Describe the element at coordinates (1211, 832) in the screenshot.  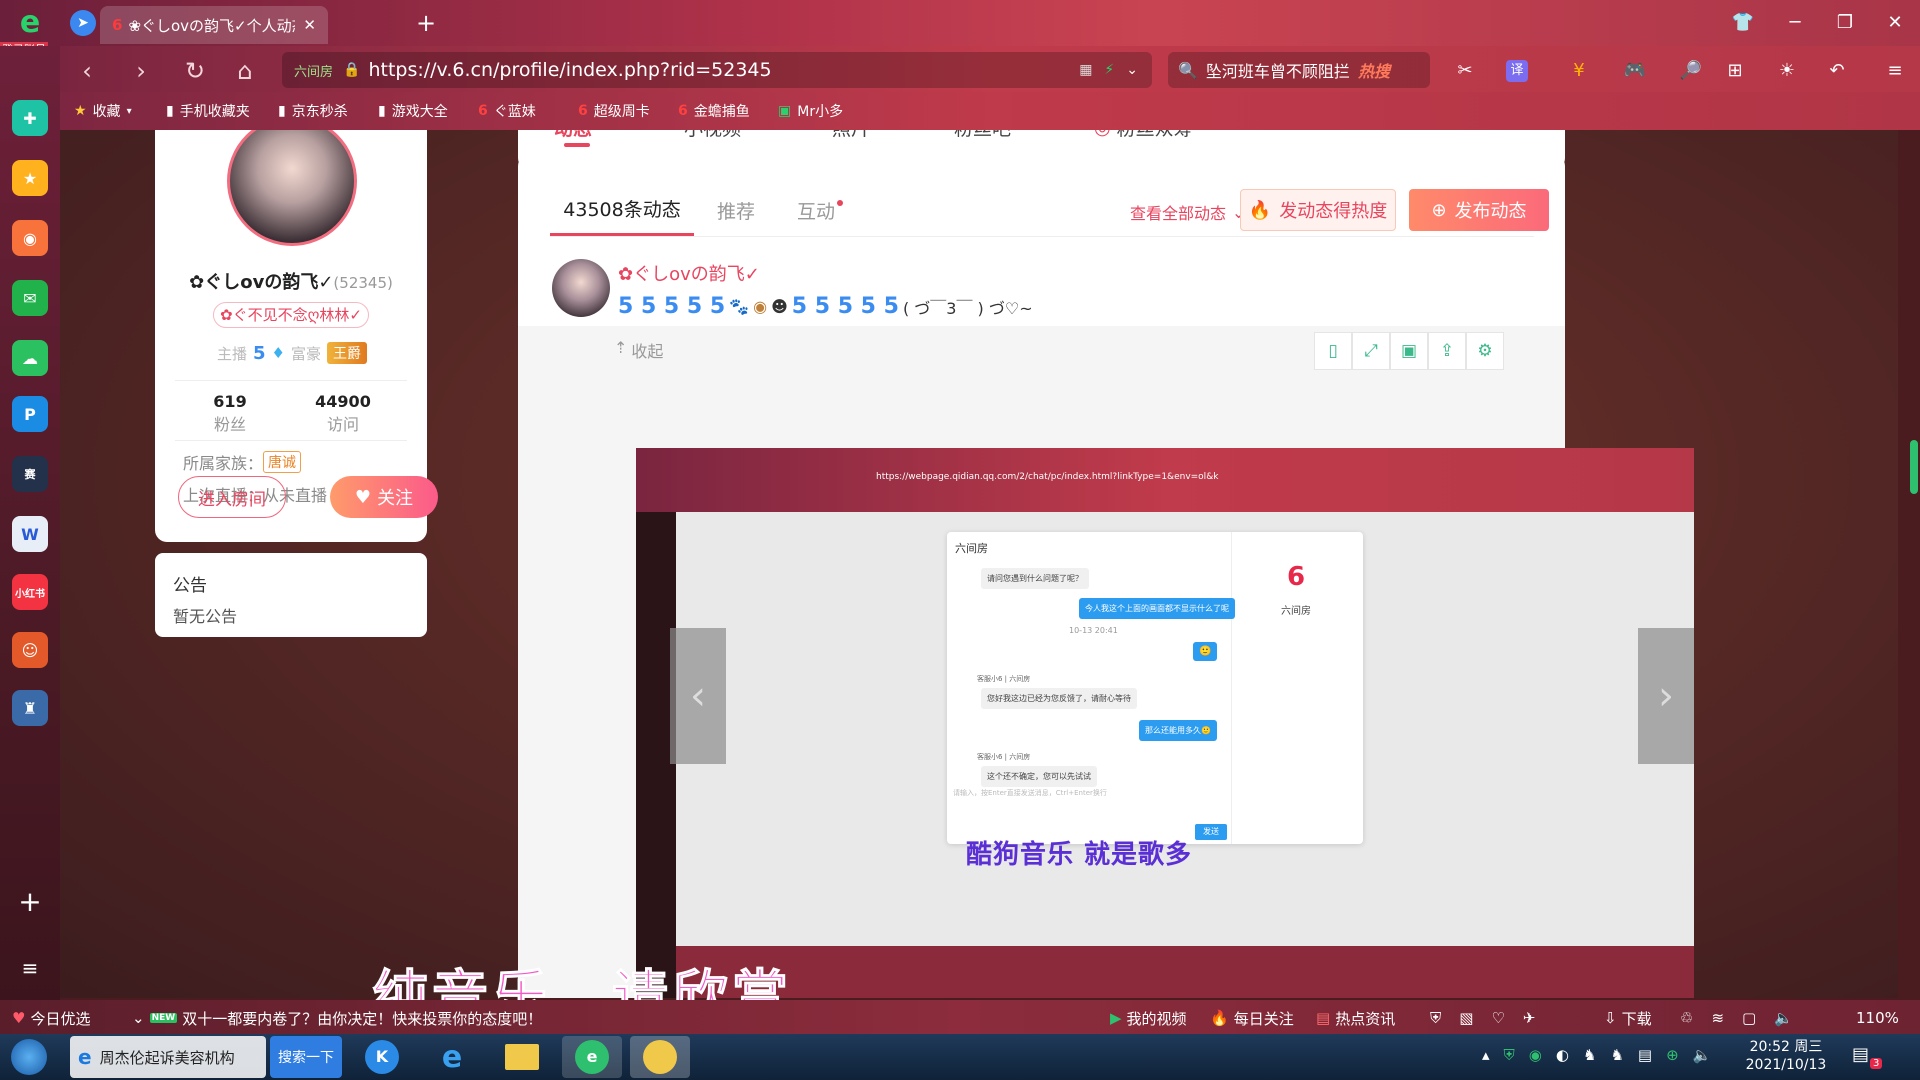
I see `chat-send-button: 发送` at that location.